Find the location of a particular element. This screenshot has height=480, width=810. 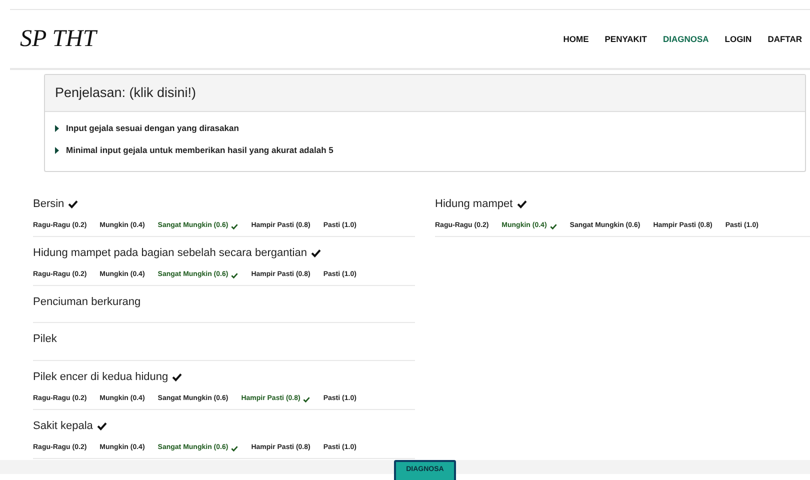

nav-link: LOGIN is located at coordinates (738, 39).